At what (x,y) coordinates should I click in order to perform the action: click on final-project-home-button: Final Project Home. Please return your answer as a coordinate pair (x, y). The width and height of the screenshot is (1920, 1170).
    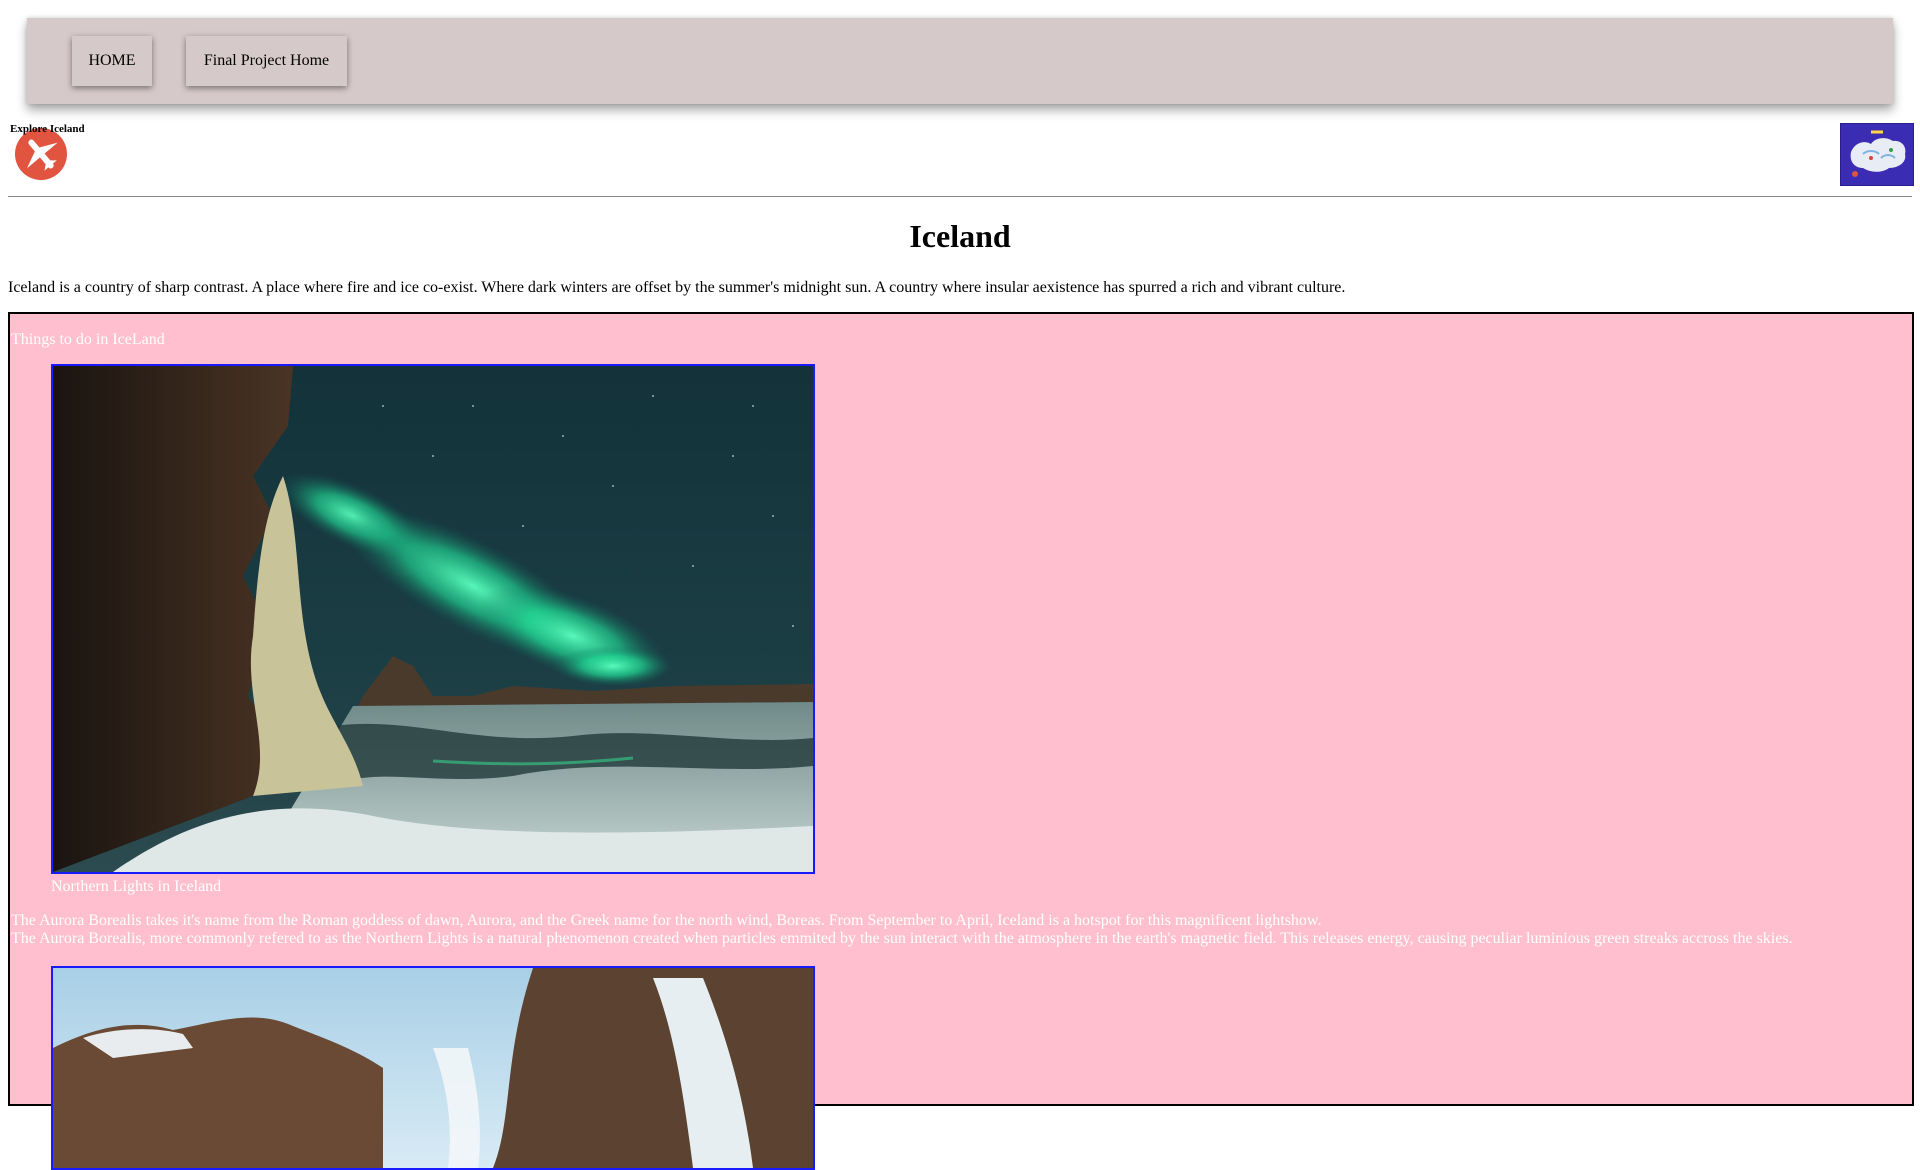
    Looking at the image, I should click on (266, 61).